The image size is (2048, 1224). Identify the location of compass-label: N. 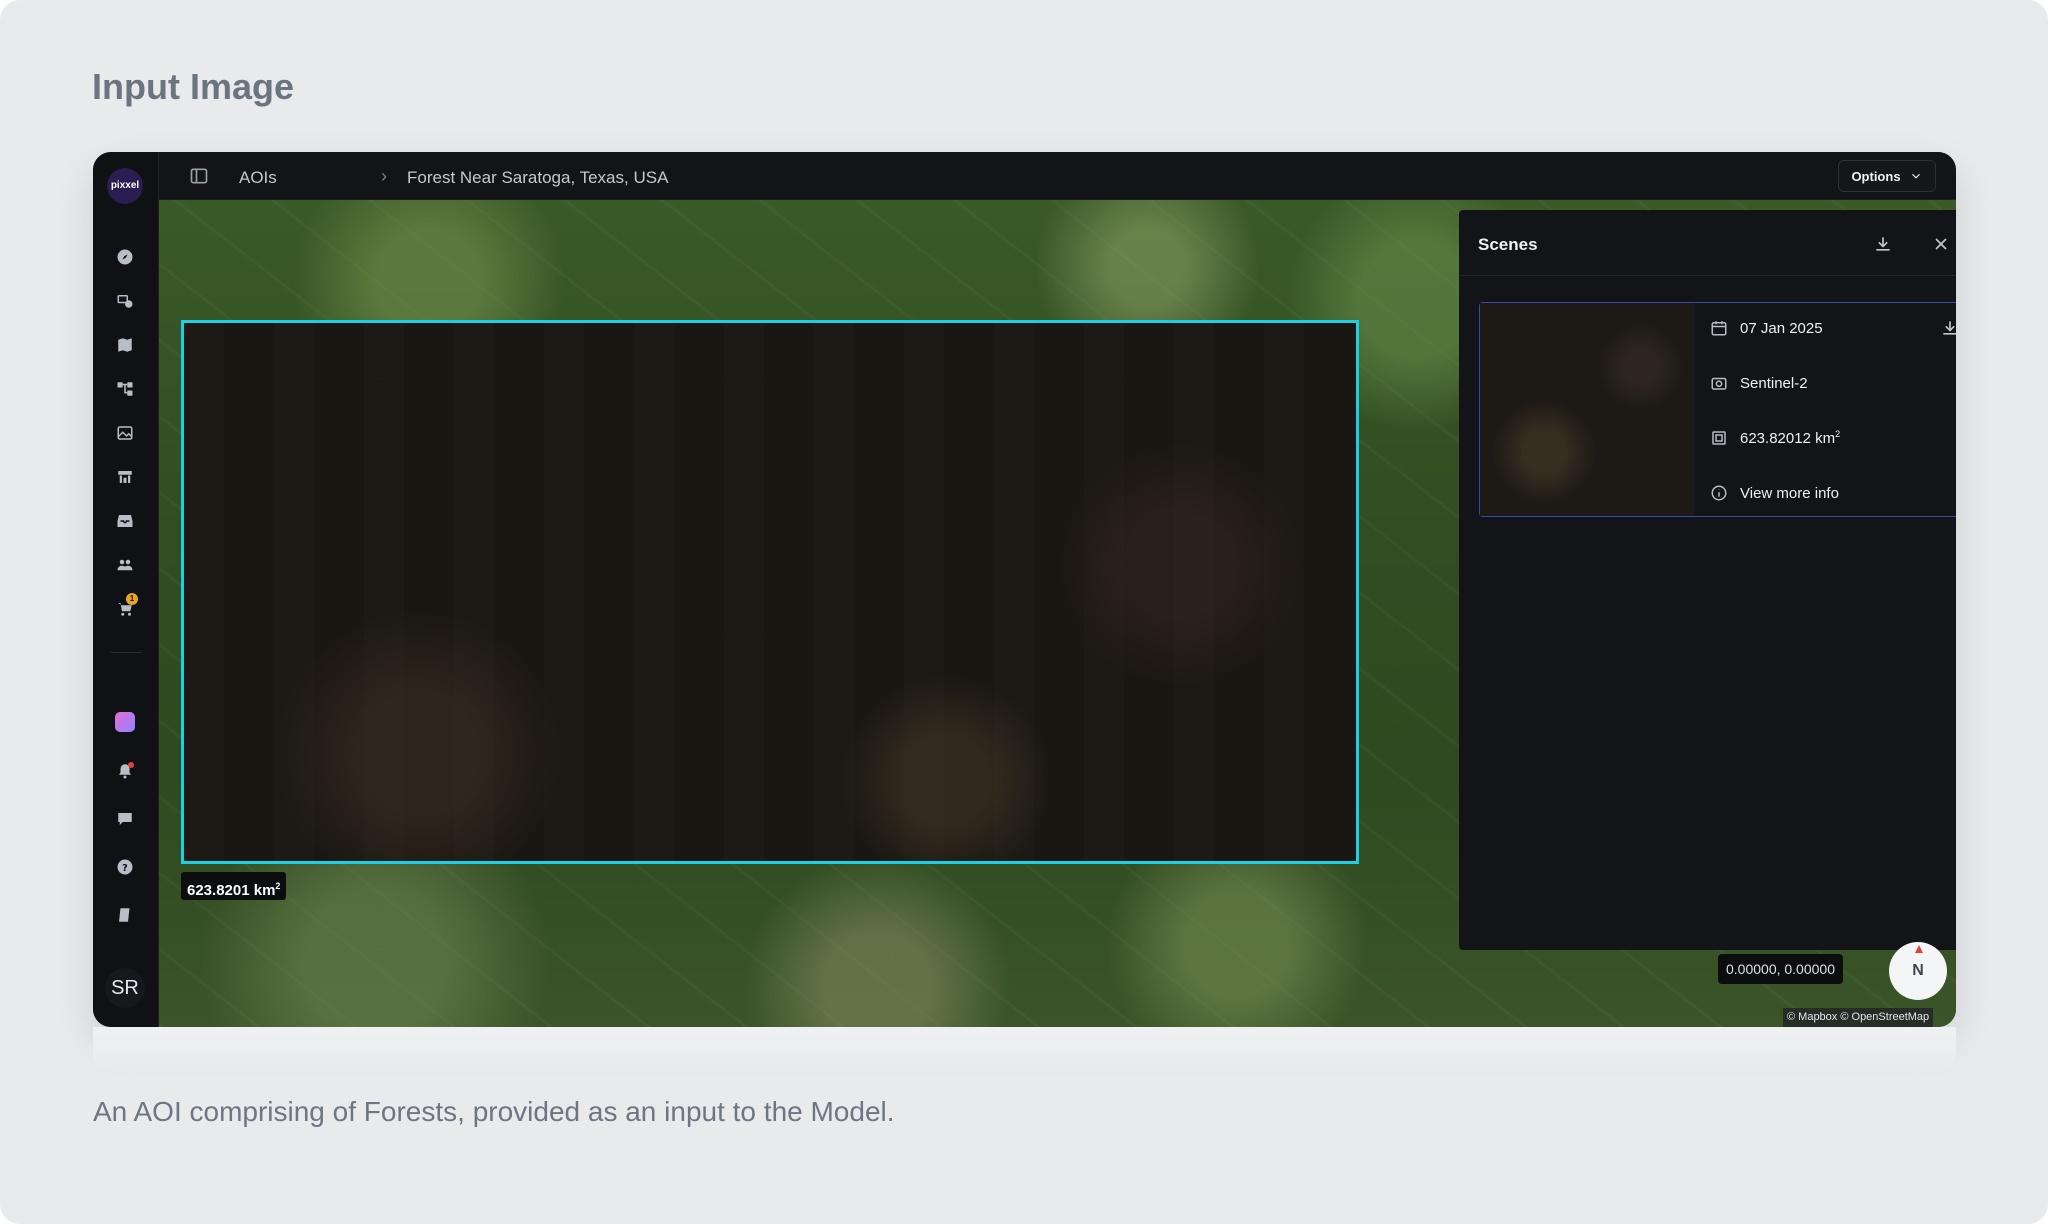
(1918, 970).